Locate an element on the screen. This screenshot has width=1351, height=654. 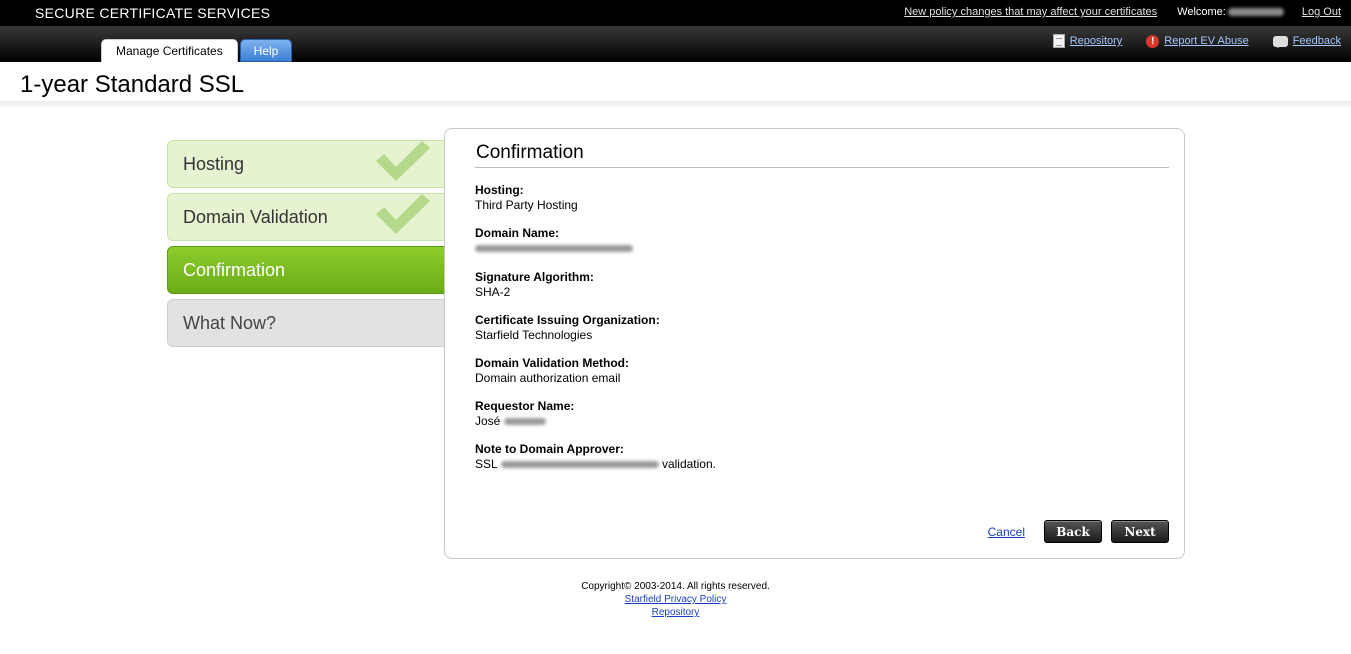
redacted-surname is located at coordinates (524, 422).